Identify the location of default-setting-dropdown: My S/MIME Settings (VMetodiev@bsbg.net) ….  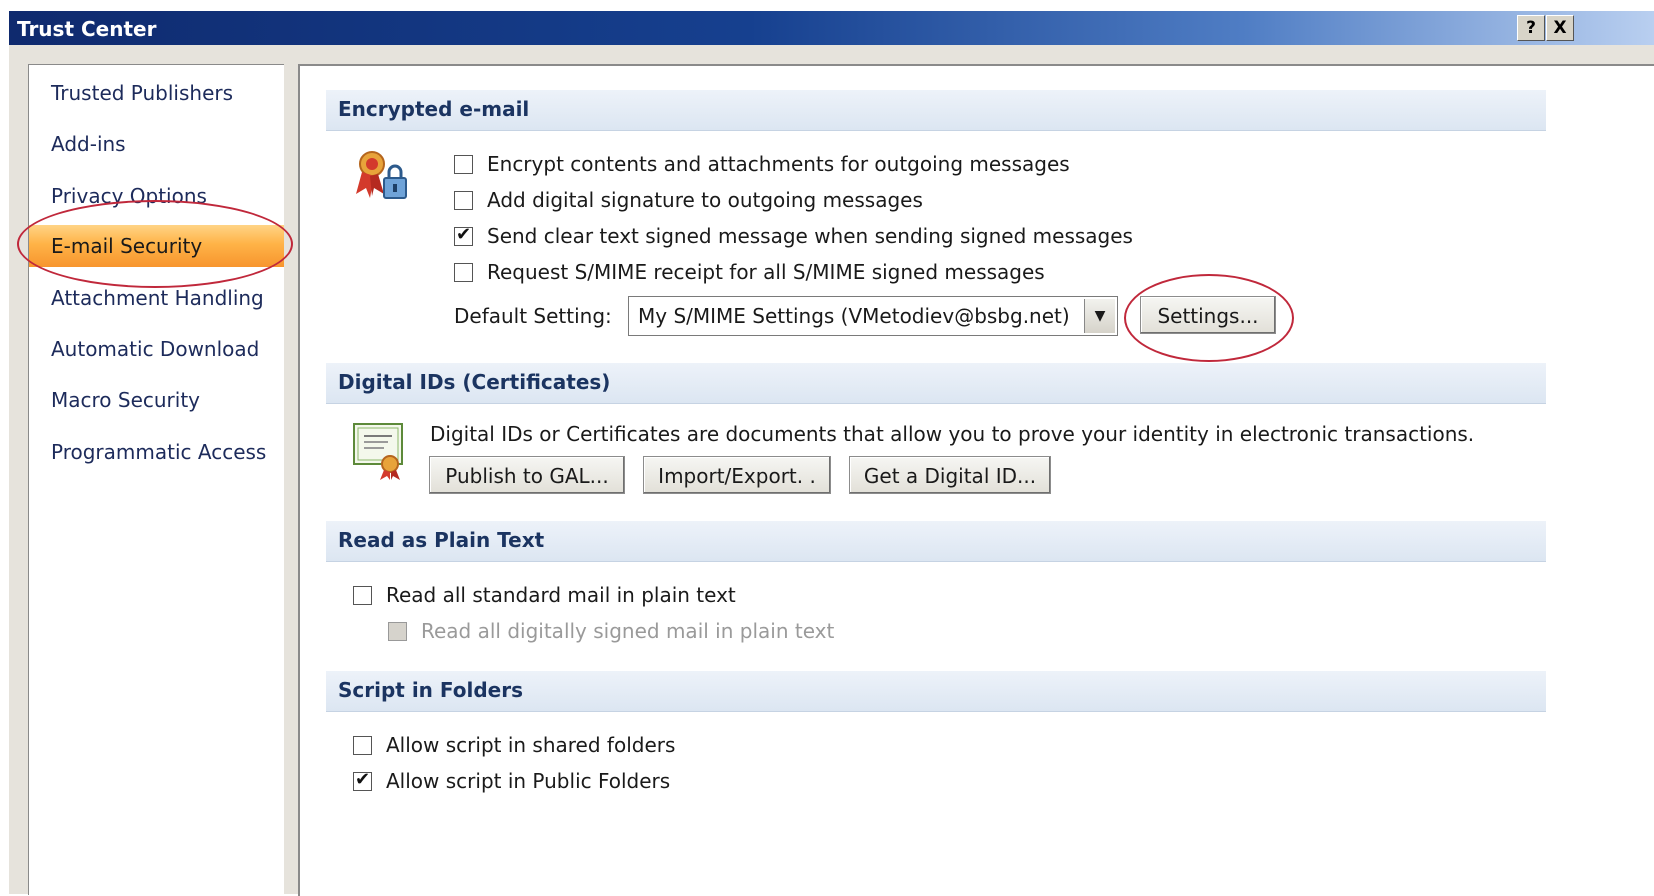
(873, 316).